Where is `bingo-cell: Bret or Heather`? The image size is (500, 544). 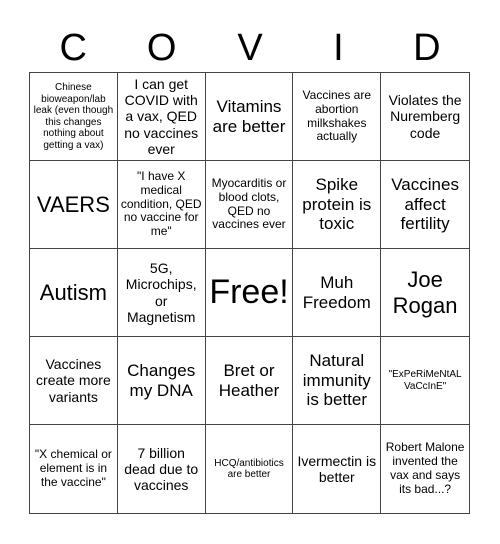
bingo-cell: Bret or Heather is located at coordinates (249, 381).